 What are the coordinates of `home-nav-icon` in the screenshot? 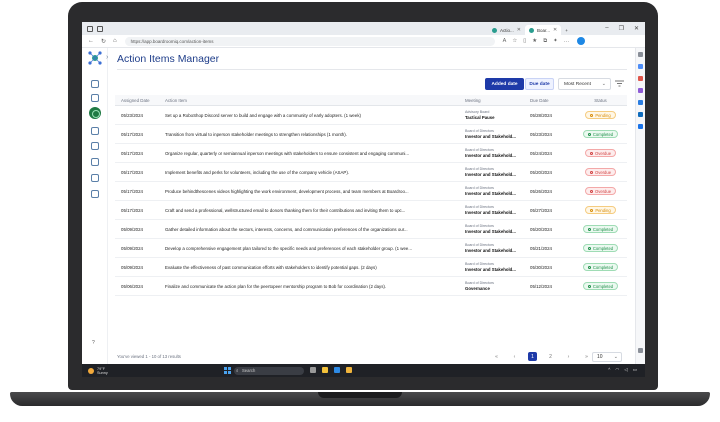 It's located at (95, 84).